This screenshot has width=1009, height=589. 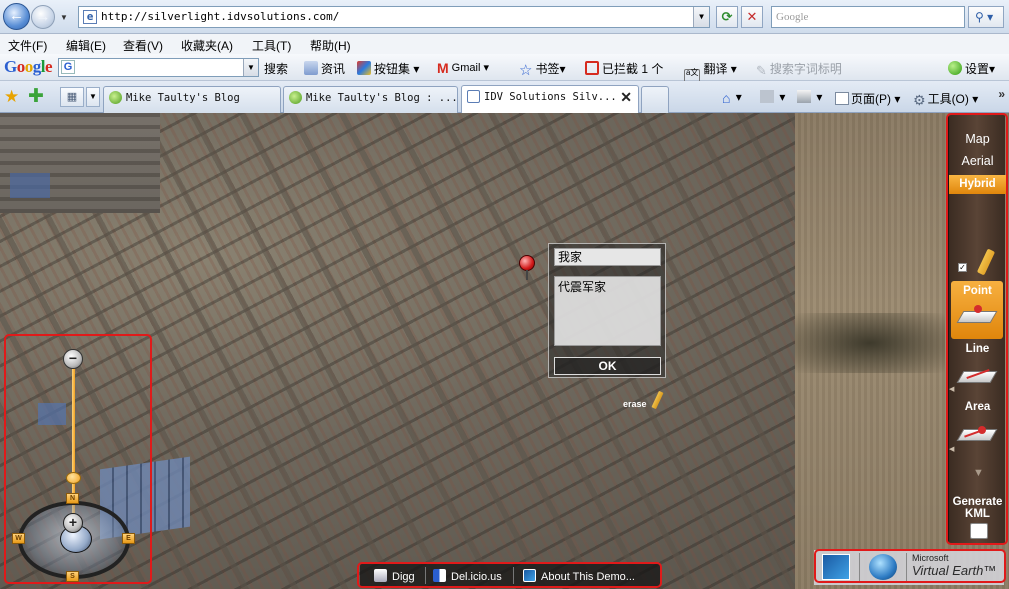 What do you see at coordinates (90, 17) in the screenshot?
I see `ie-page-icon: e` at bounding box center [90, 17].